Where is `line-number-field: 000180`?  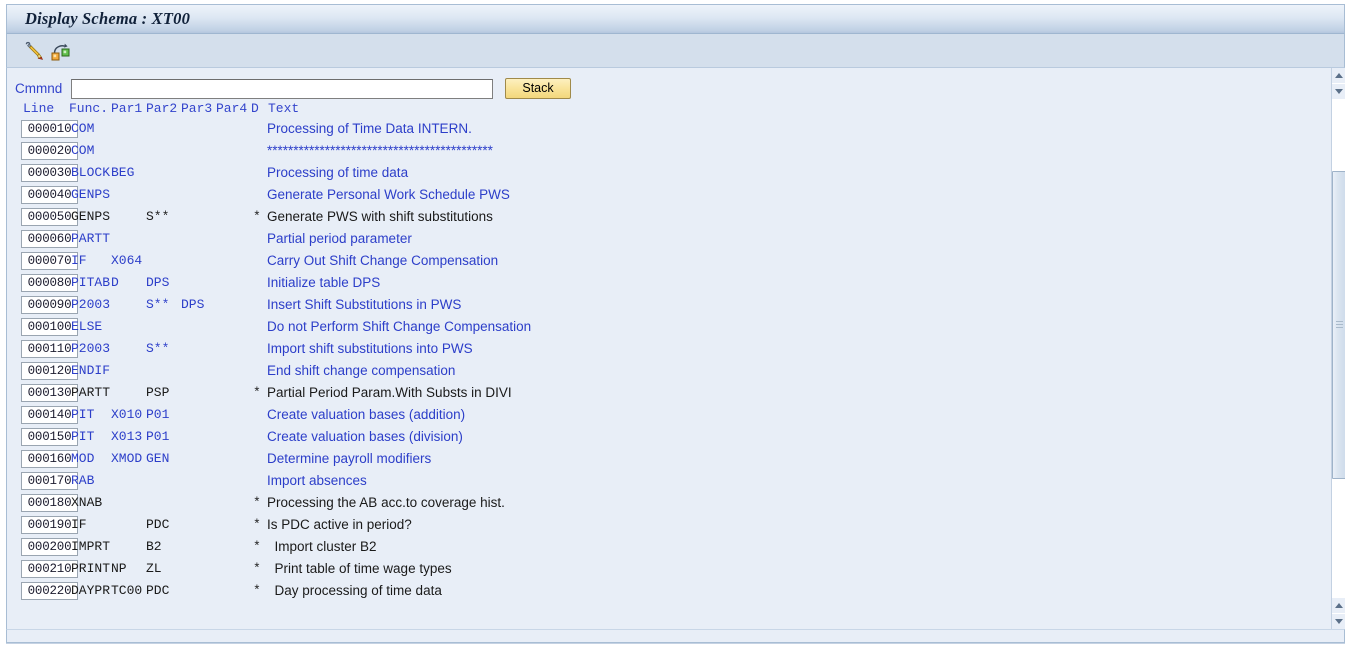 line-number-field: 000180 is located at coordinates (49, 503).